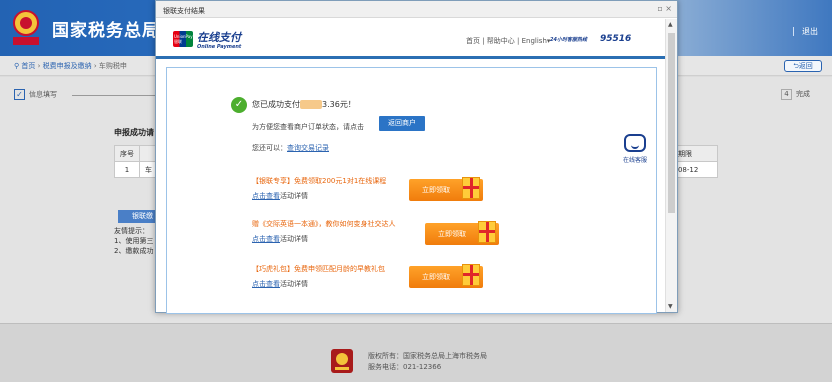 The width and height of the screenshot is (832, 382). Describe the element at coordinates (112, 66) in the screenshot. I see `breadcrumb-current: 车购税申` at that location.